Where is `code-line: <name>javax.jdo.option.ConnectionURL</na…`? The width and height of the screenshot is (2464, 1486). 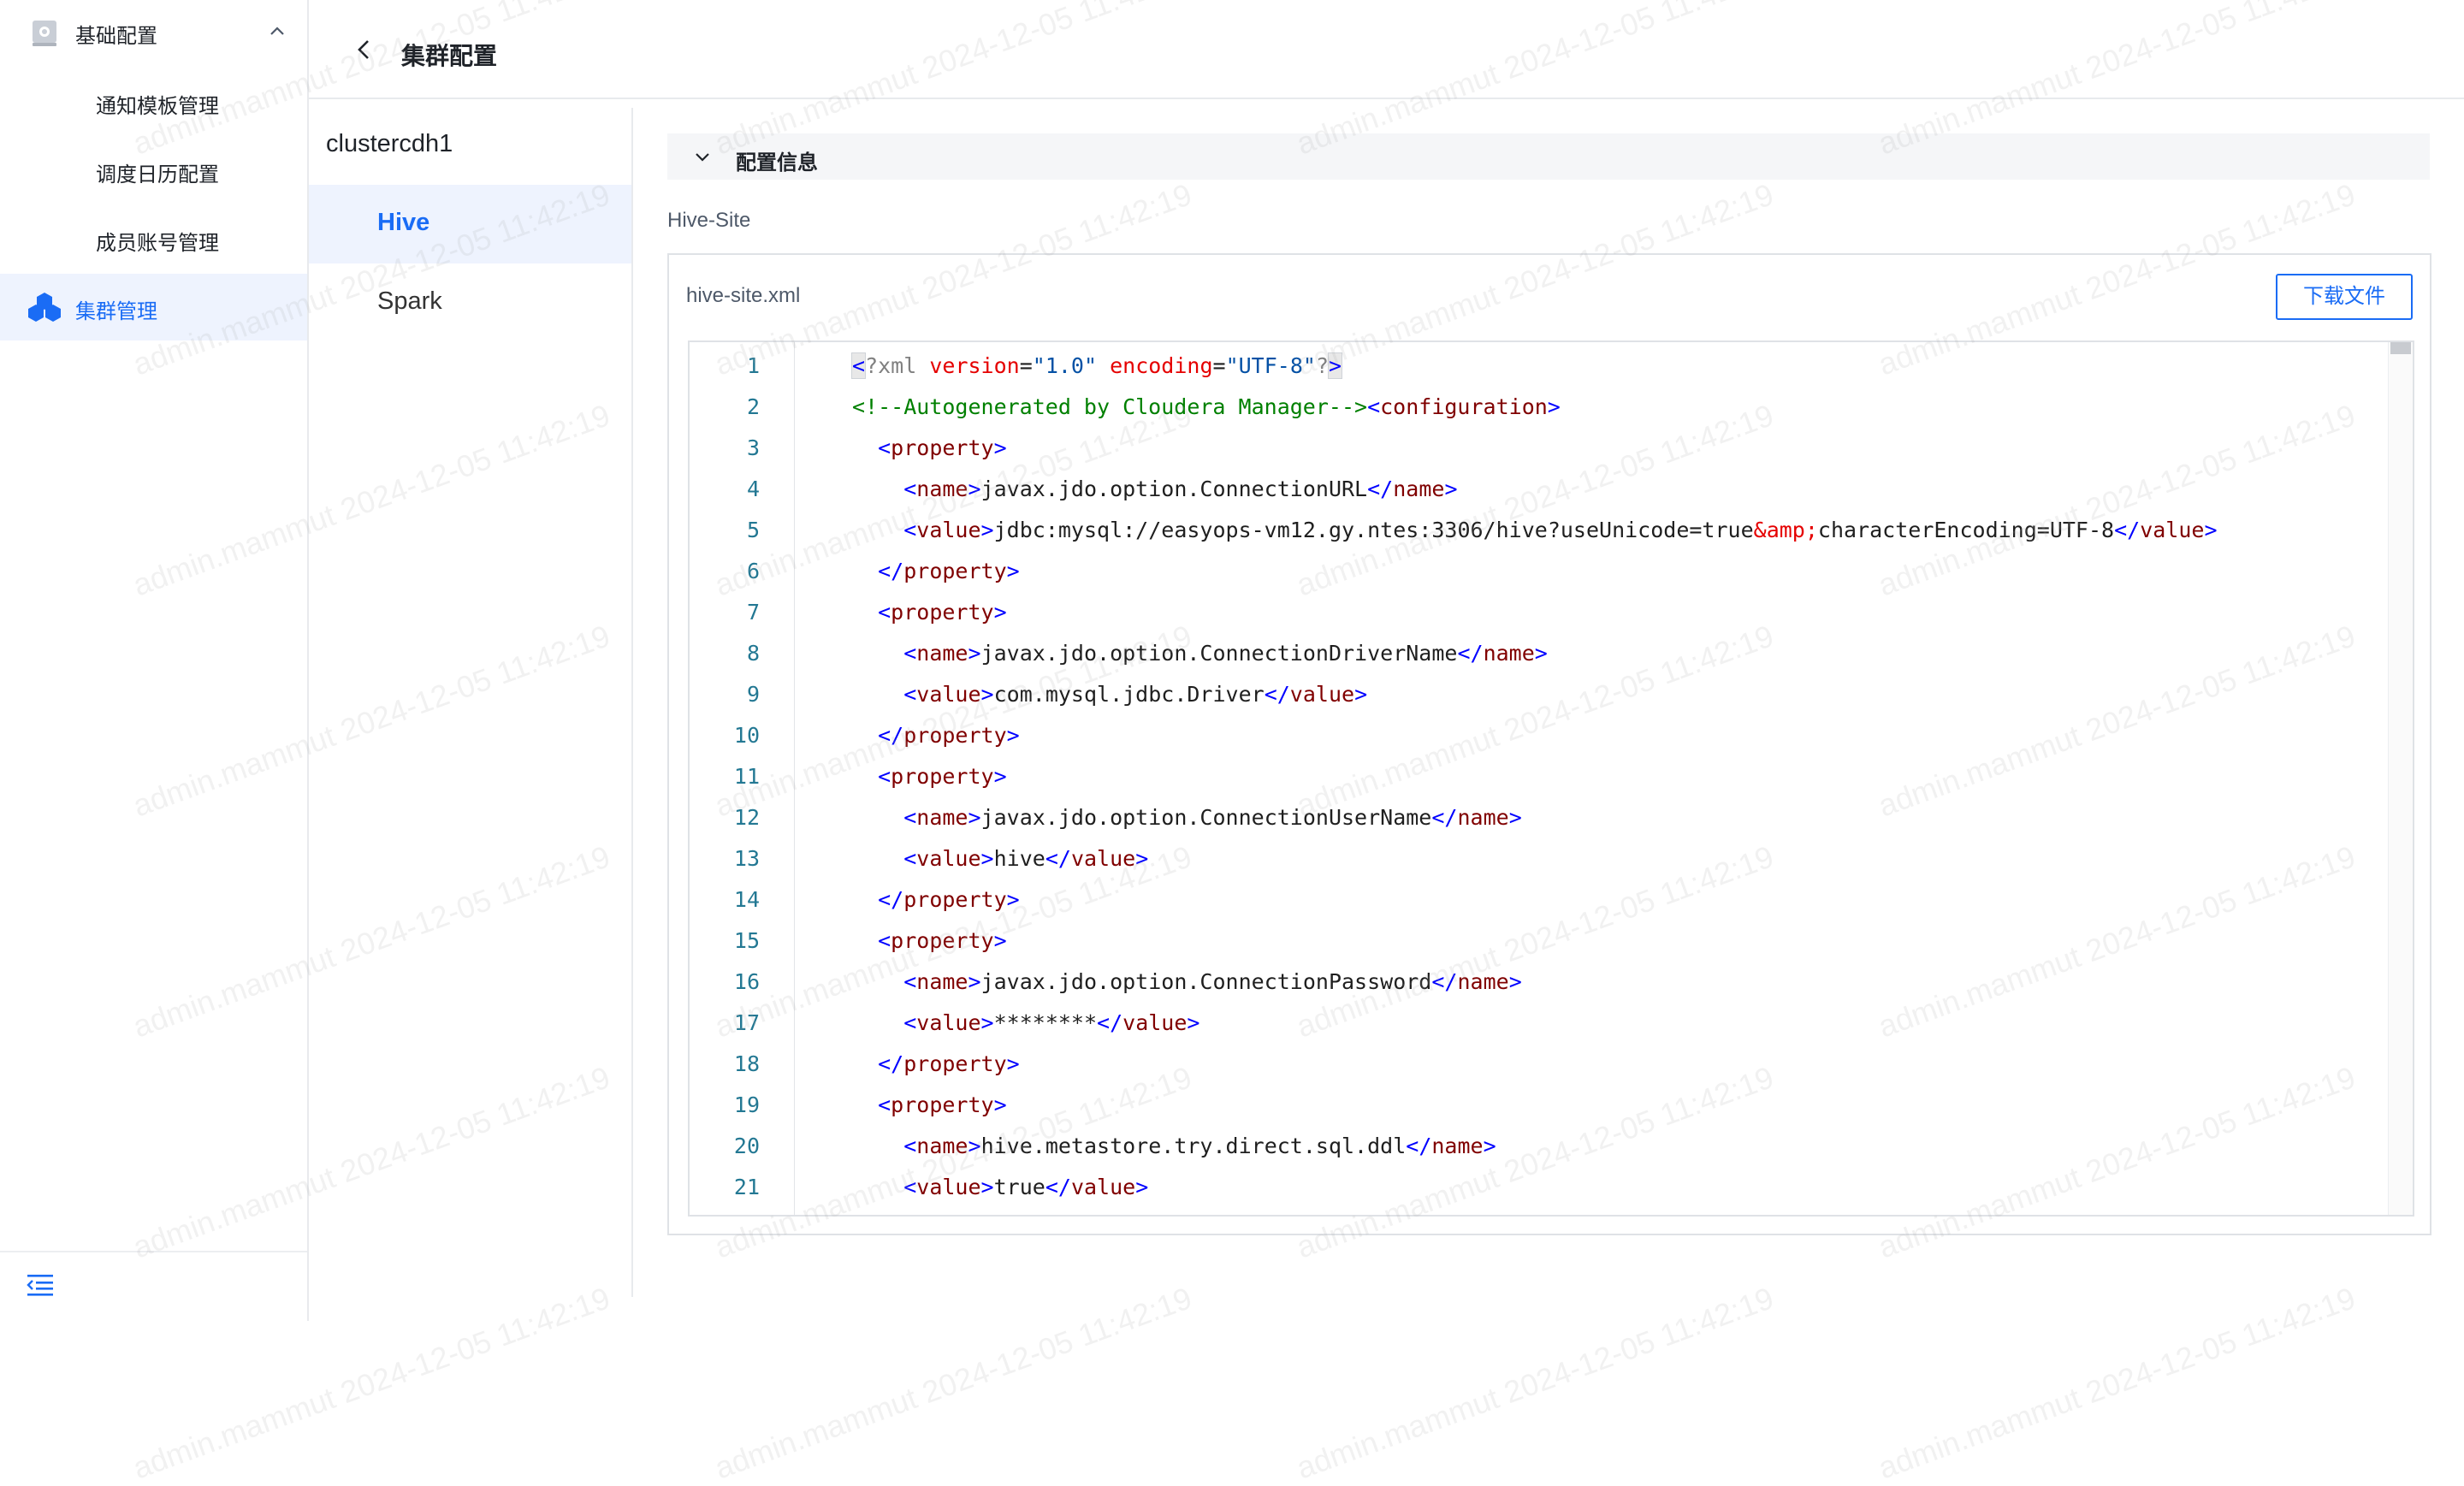 code-line: <name>javax.jdo.option.ConnectionURL</na… is located at coordinates (1154, 489).